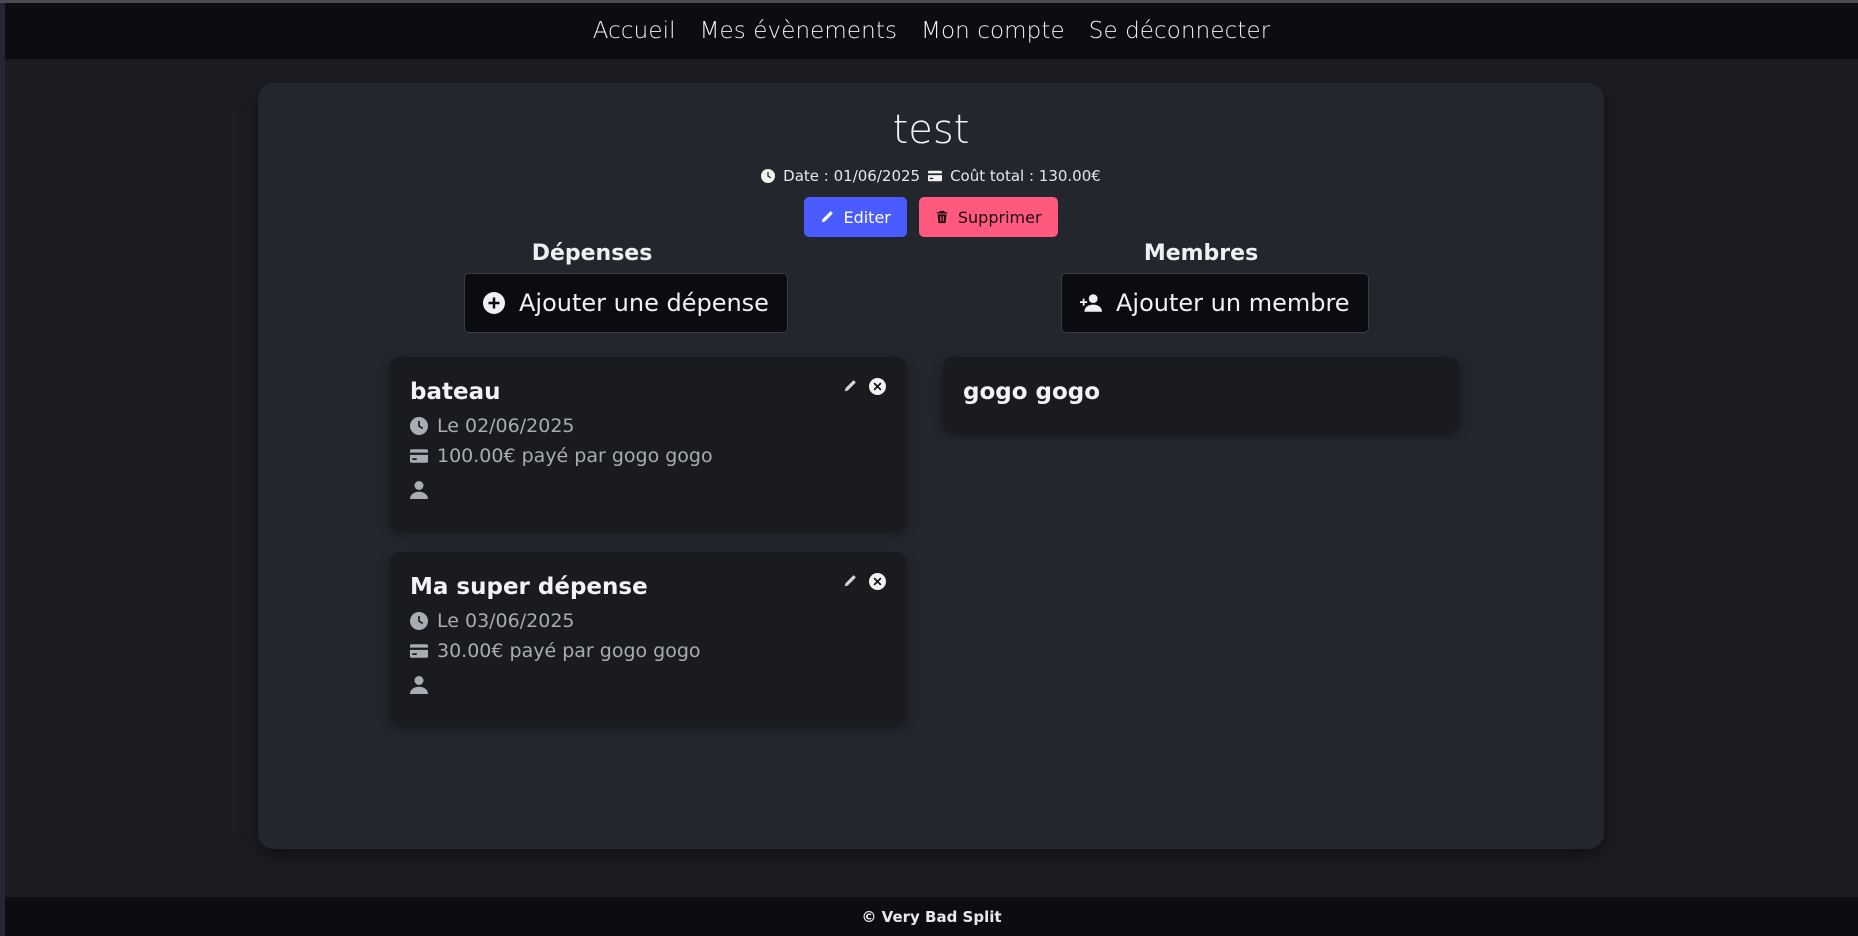 This screenshot has height=936, width=1858. I want to click on event-date: Date : 01/06/2025, so click(840, 176).